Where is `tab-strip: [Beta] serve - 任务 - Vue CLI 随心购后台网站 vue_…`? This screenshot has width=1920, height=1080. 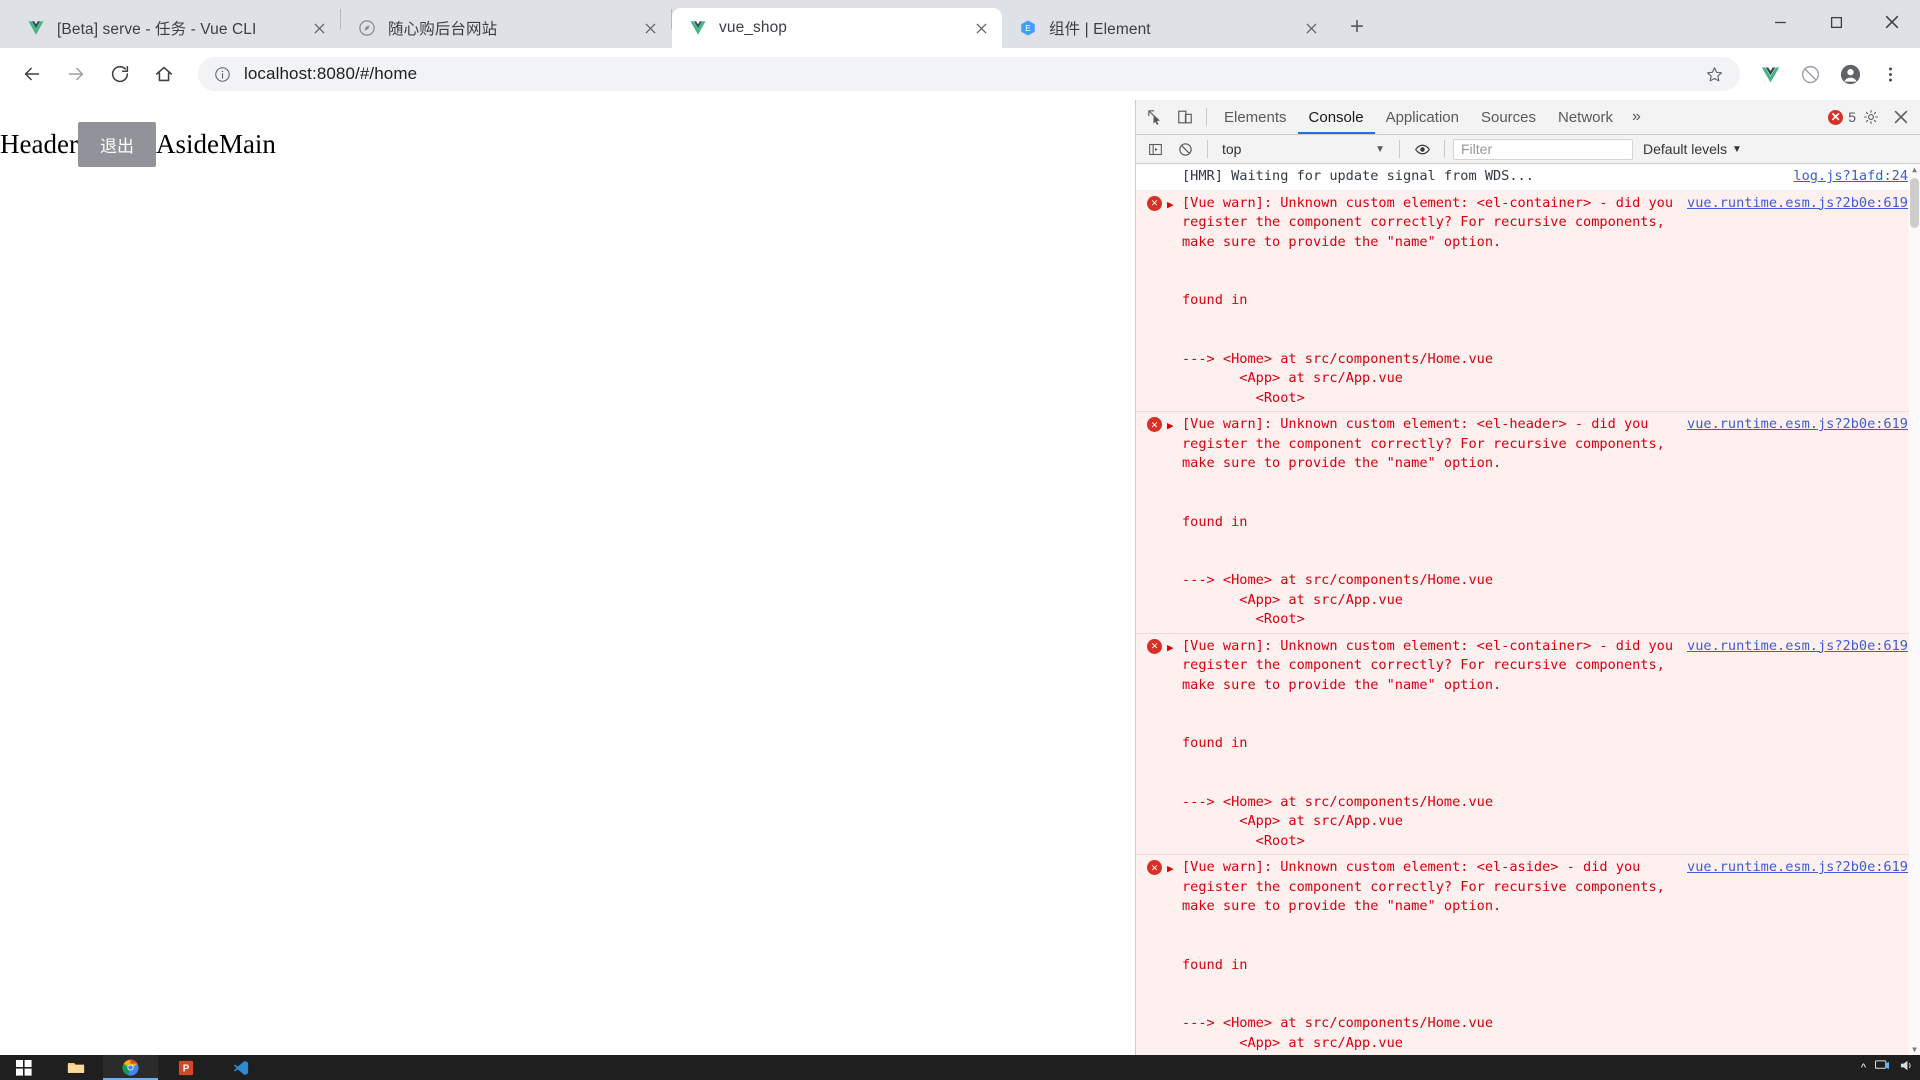
tab-strip: [Beta] serve - 任务 - Vue CLI 随心购后台网站 vue_… is located at coordinates (960, 24).